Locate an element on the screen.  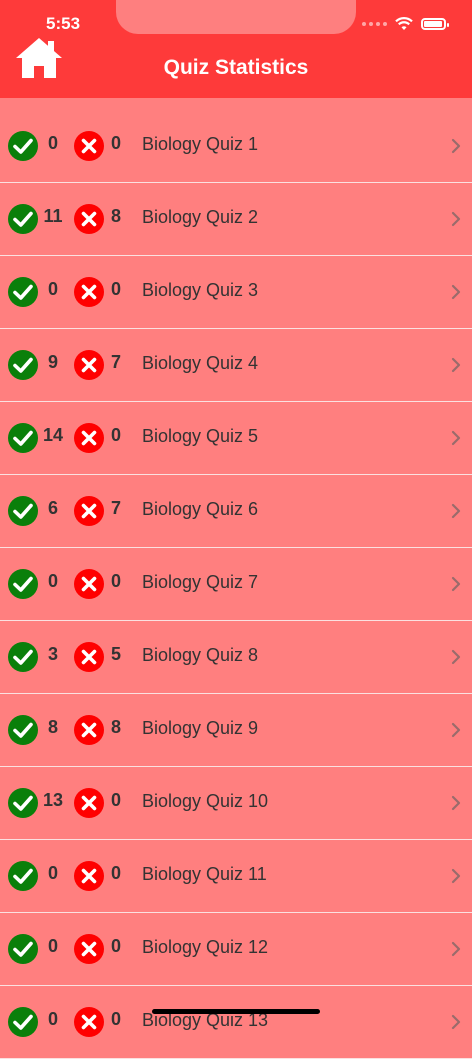
status-time: 5:53 is located at coordinates (63, 23).